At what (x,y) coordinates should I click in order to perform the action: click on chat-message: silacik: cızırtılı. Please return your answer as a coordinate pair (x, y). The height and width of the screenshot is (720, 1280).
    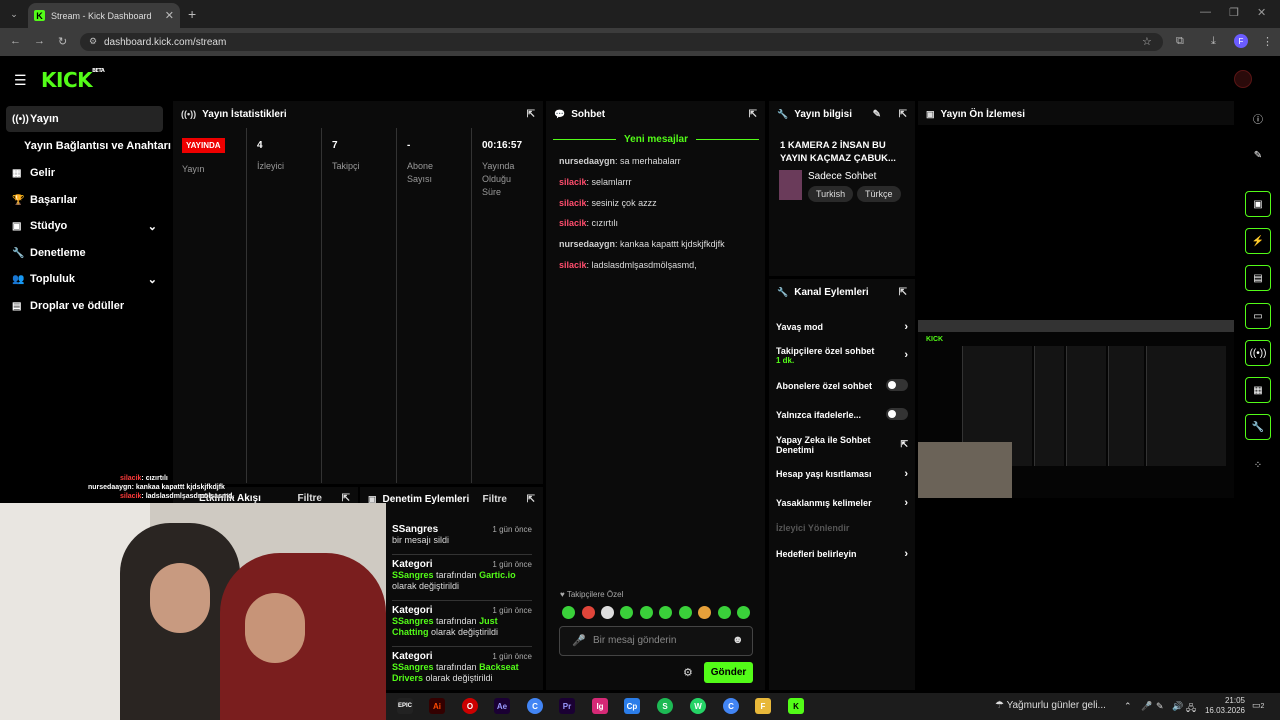
    Looking at the image, I should click on (589, 223).